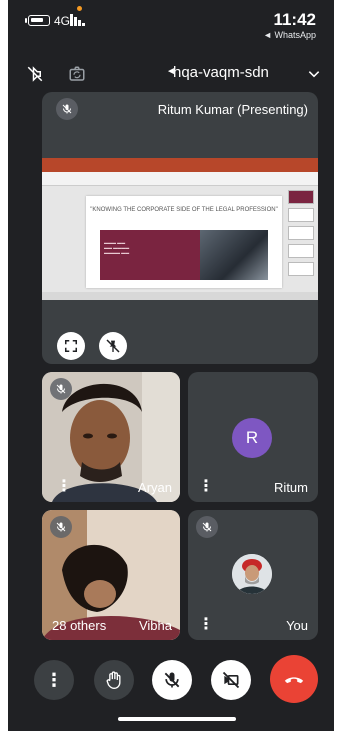 The height and width of the screenshot is (731, 342). Describe the element at coordinates (206, 487) in the screenshot. I see `ritum-more-button: ⋮` at that location.